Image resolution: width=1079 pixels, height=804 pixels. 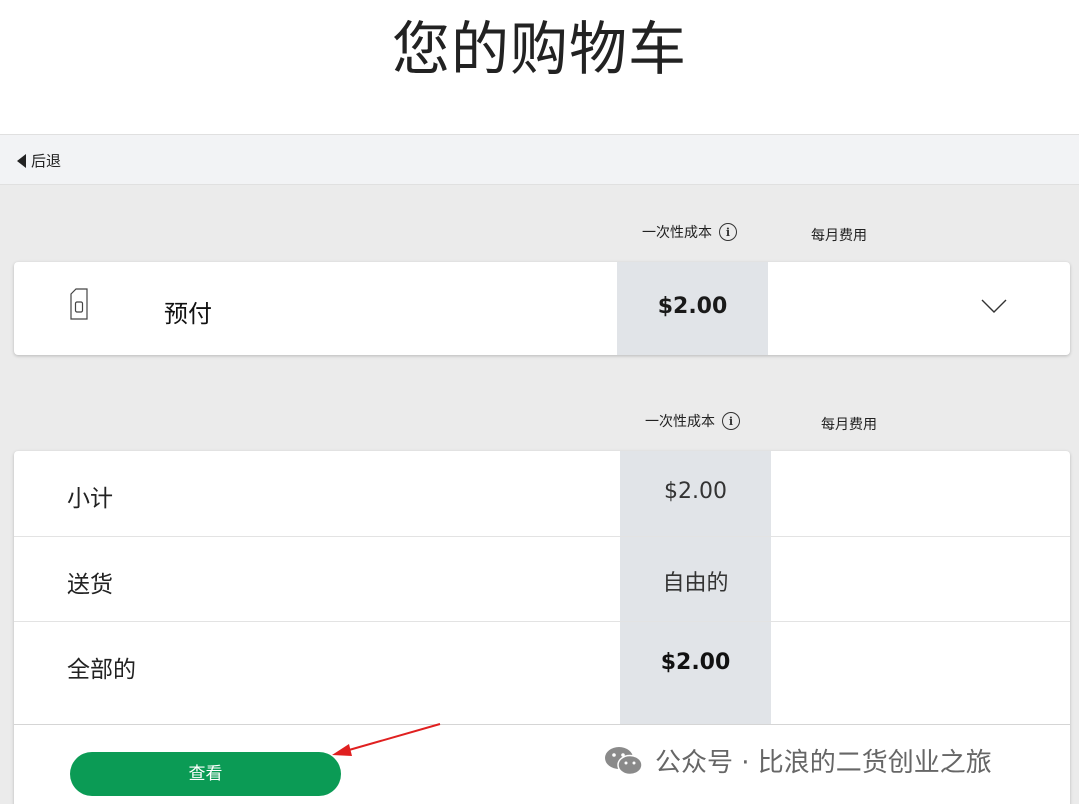 I want to click on shipping-value: 自由的, so click(x=695, y=583).